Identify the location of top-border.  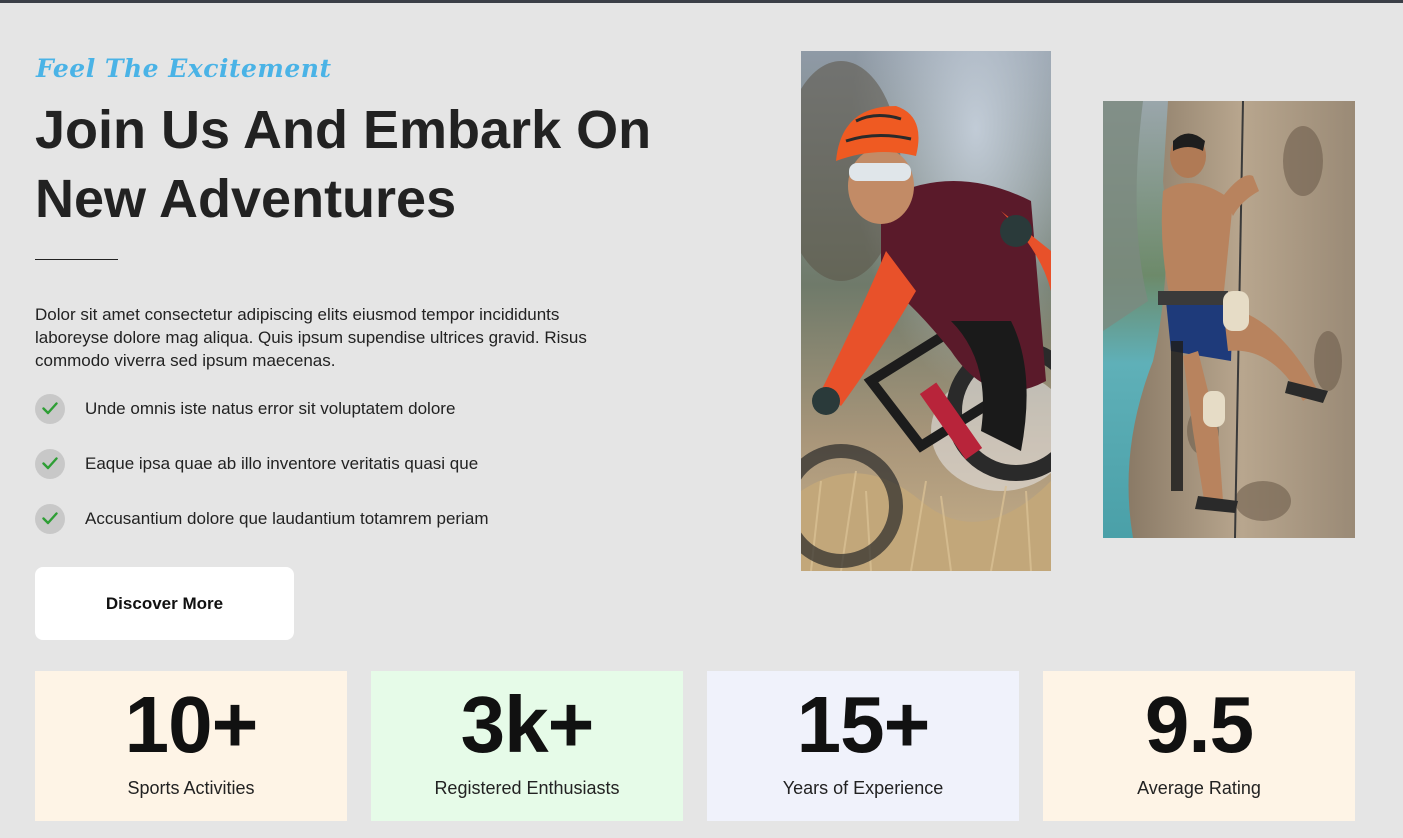
(701, 1).